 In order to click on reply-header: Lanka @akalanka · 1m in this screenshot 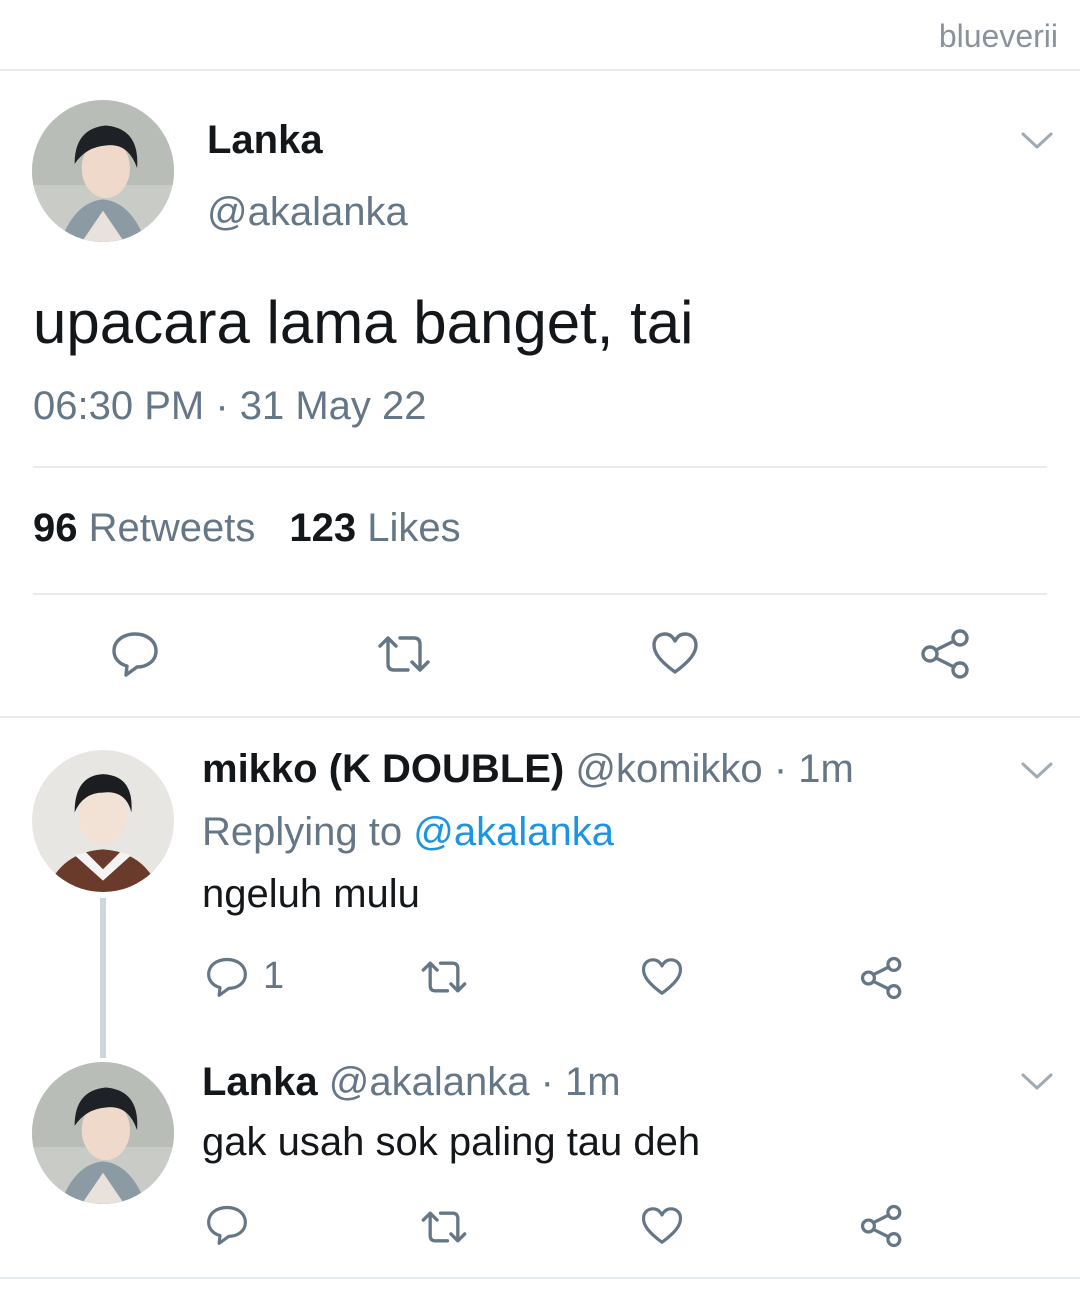, I will do `click(411, 1082)`.